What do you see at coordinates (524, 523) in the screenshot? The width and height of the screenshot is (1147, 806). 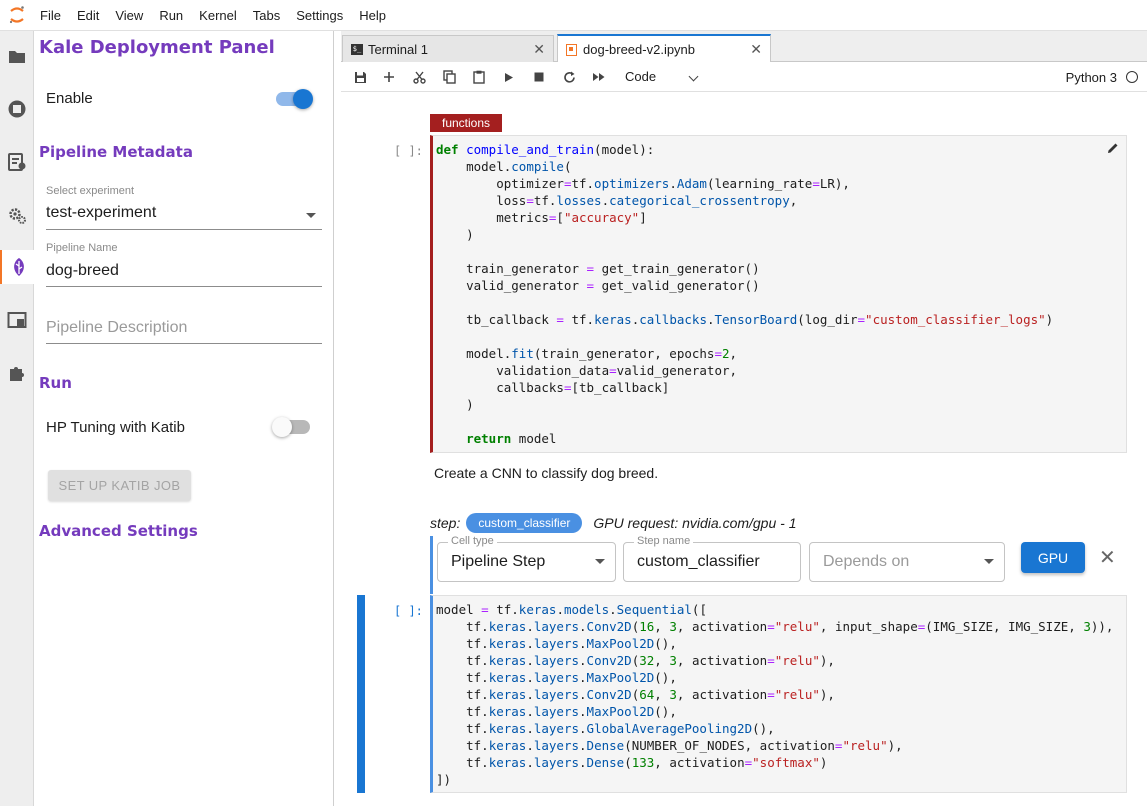 I see `step-chip: custom_classifier` at bounding box center [524, 523].